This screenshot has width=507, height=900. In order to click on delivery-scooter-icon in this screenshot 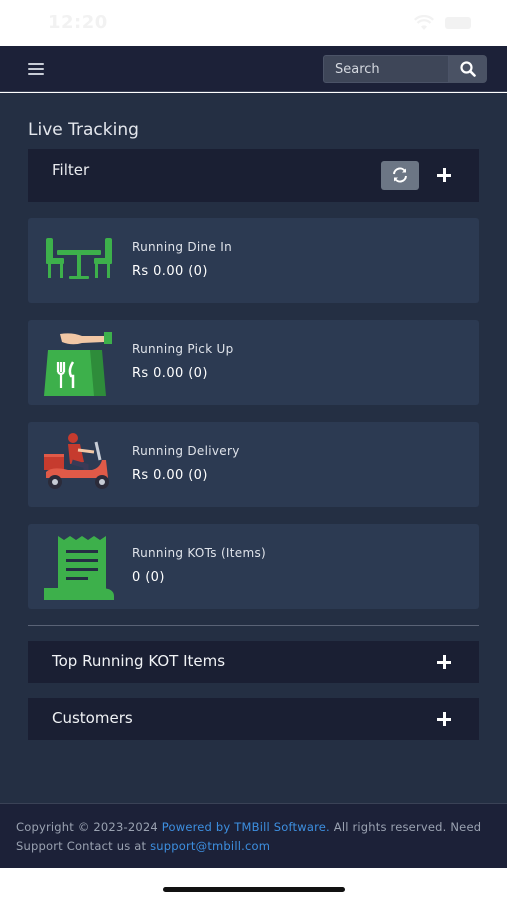, I will do `click(76, 461)`.